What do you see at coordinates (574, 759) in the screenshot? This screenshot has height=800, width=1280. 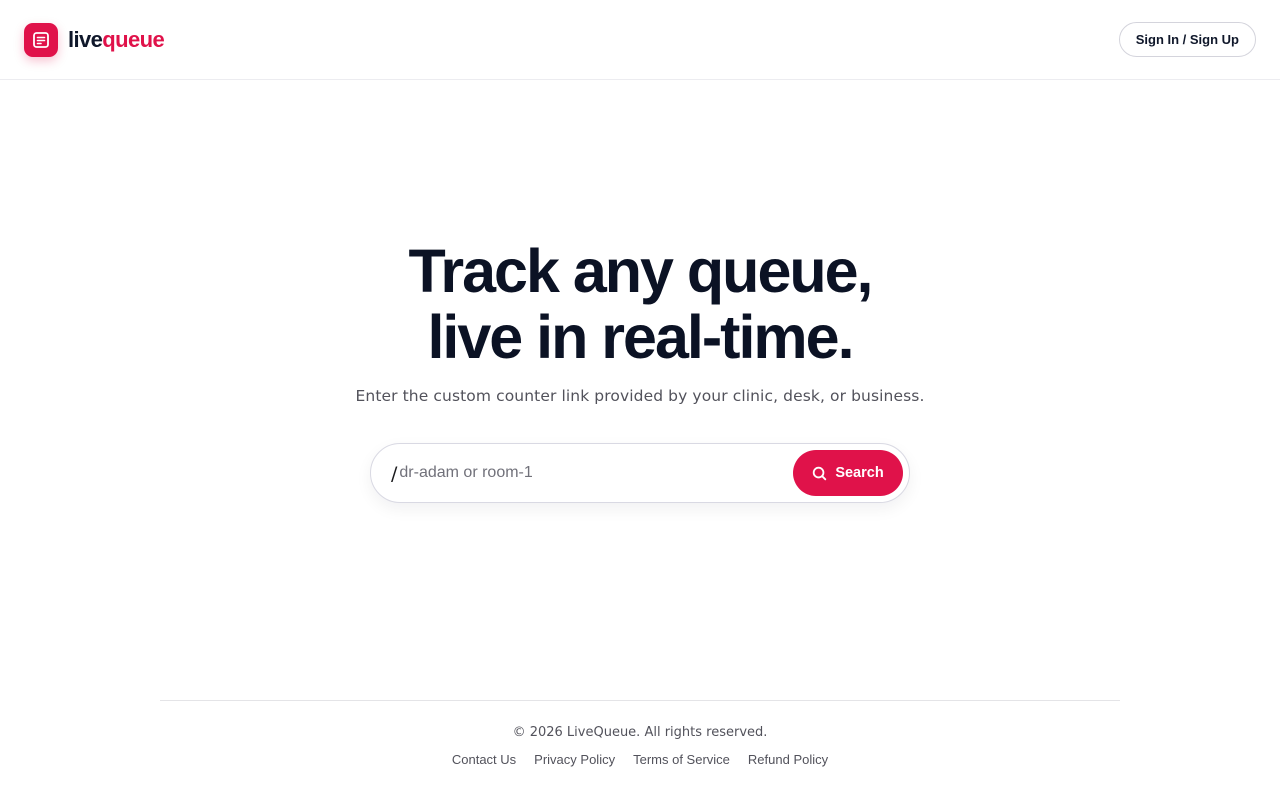 I see `footer-link-privacy: Privacy Policy` at bounding box center [574, 759].